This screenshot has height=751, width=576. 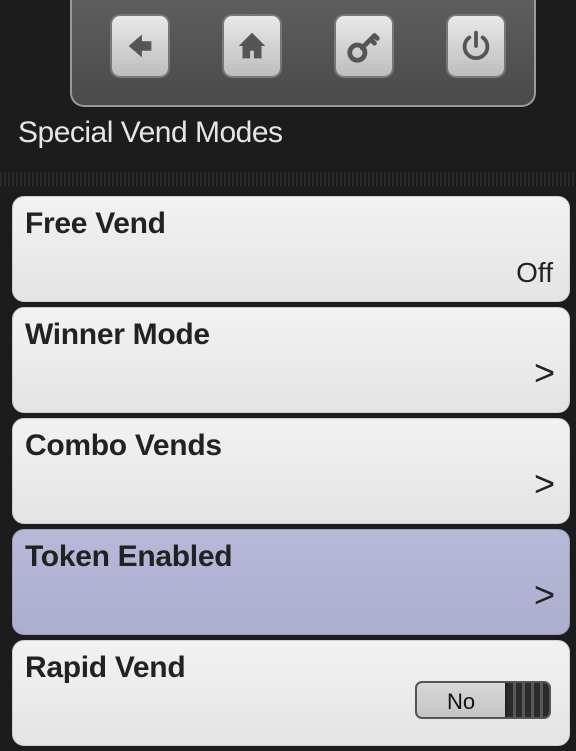 What do you see at coordinates (461, 701) in the screenshot?
I see `toggle-state-label: No` at bounding box center [461, 701].